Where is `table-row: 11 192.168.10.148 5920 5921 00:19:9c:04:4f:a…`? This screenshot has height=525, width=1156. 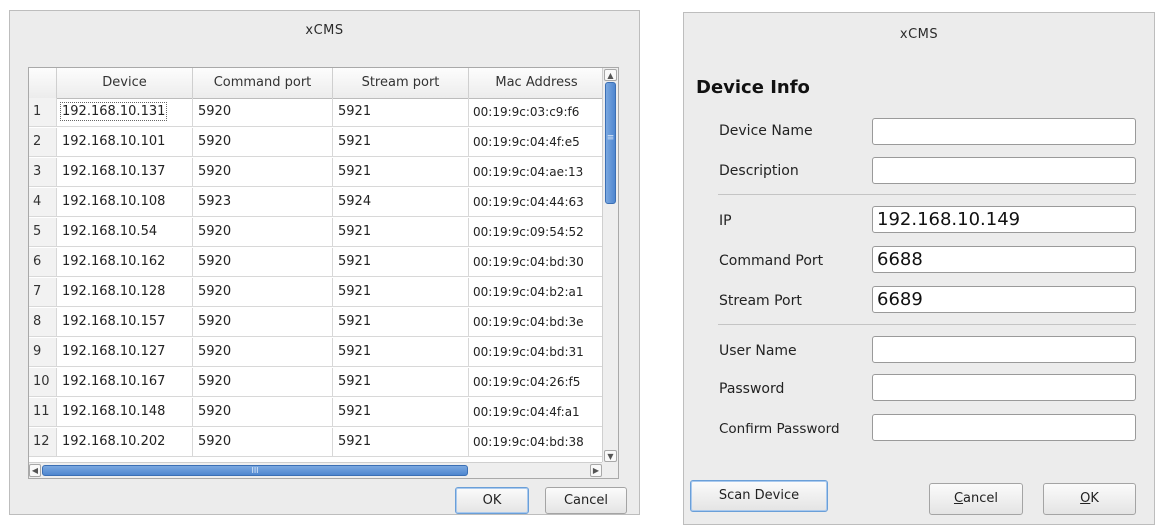
table-row: 11 192.168.10.148 5920 5921 00:19:9c:04:4f:a… is located at coordinates (315, 412).